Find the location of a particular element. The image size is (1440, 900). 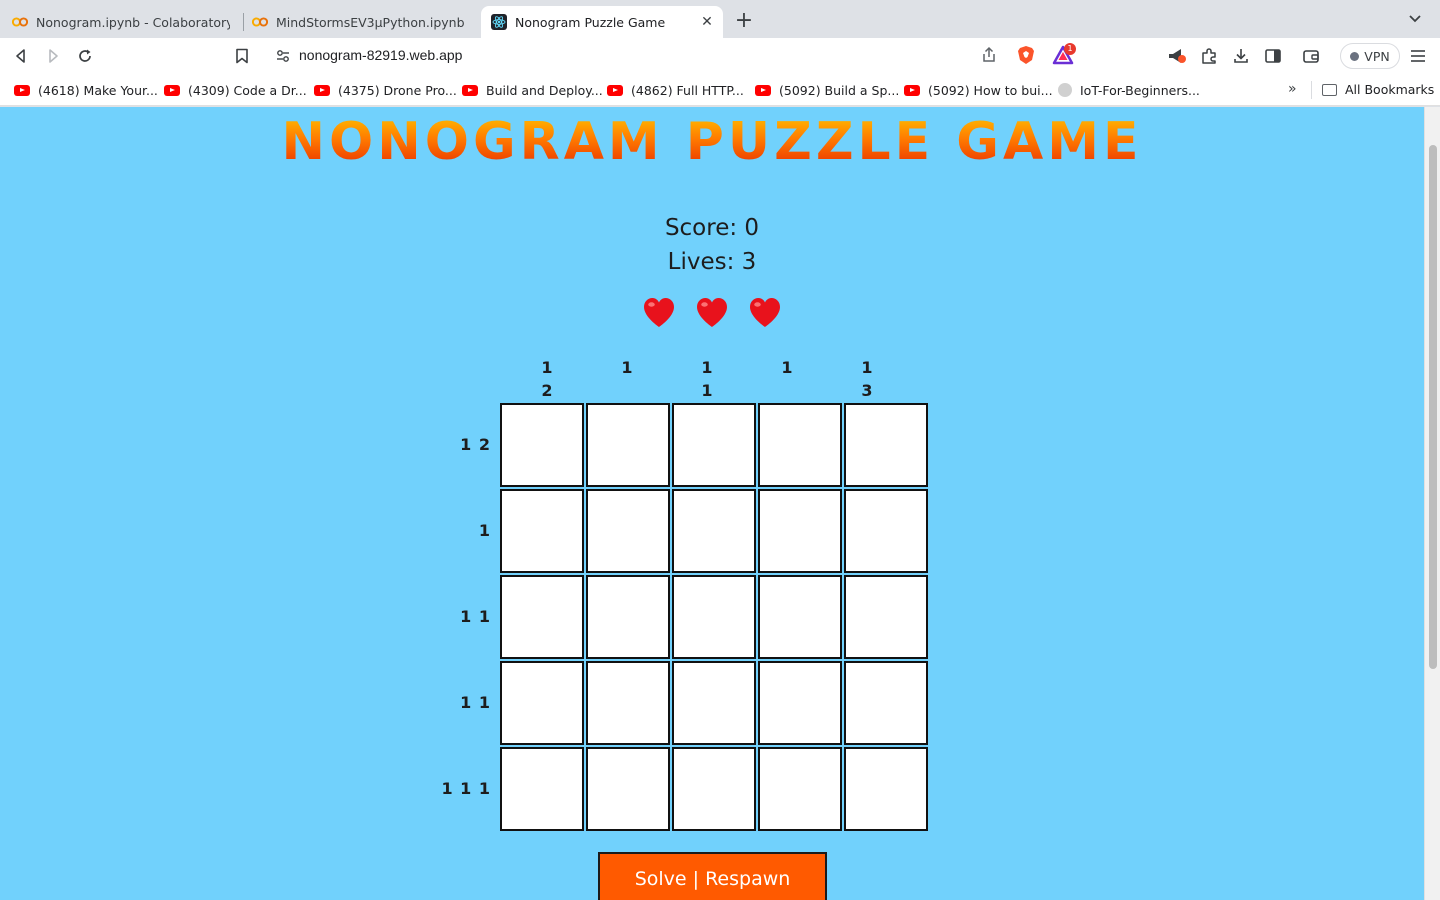

vpn-label: VPN is located at coordinates (1377, 56).